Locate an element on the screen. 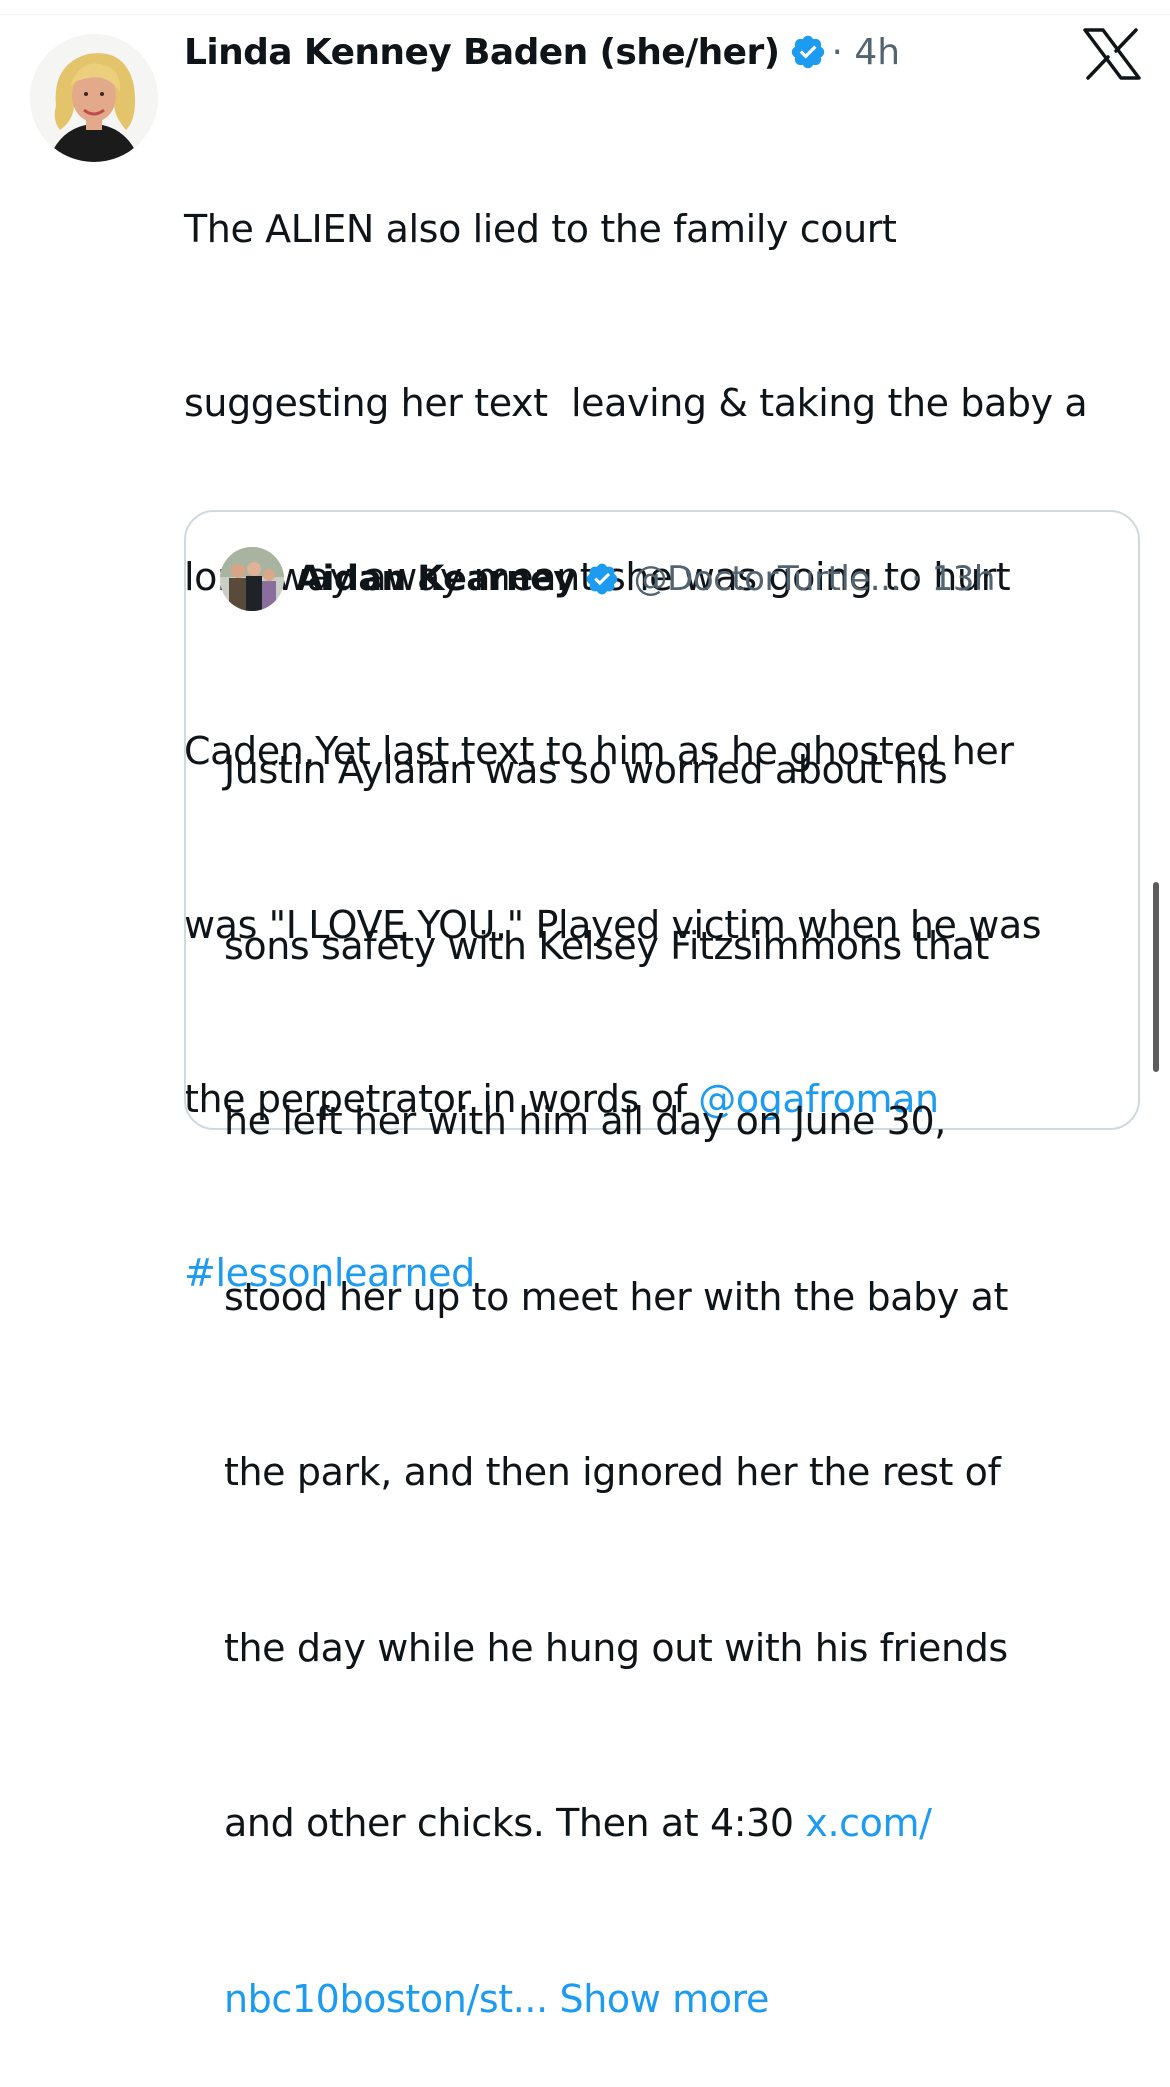 This screenshot has height=2087, width=1170. quoted-text-line: sons safety with Kelsey Fitzsimmons that is located at coordinates (606, 945).